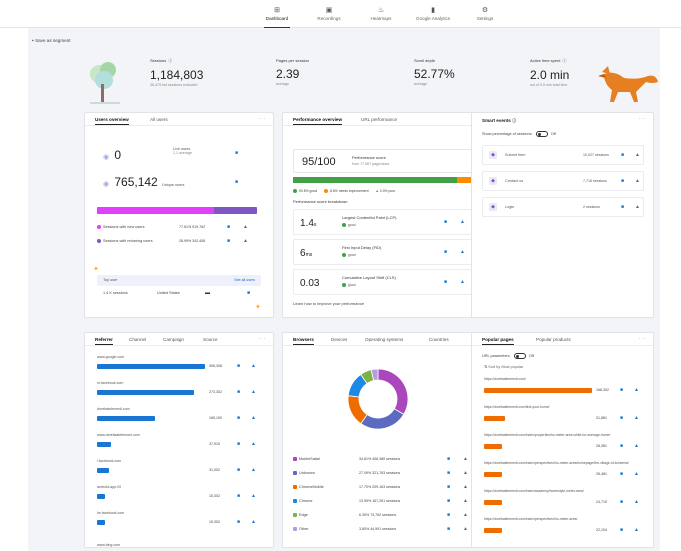 Image resolution: width=681 pixels, height=551 pixels. Describe the element at coordinates (51, 41) in the screenshot. I see `save-segment-button: ▪ Save as segment` at that location.